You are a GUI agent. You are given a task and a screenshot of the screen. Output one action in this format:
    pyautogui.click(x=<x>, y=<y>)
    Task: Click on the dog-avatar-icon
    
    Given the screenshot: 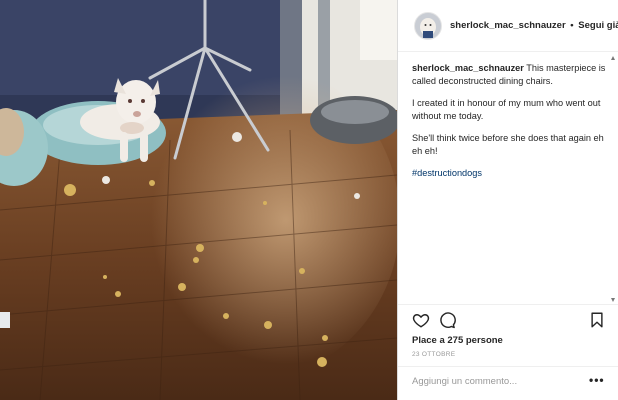 What is the action you would take?
    pyautogui.click(x=428, y=25)
    